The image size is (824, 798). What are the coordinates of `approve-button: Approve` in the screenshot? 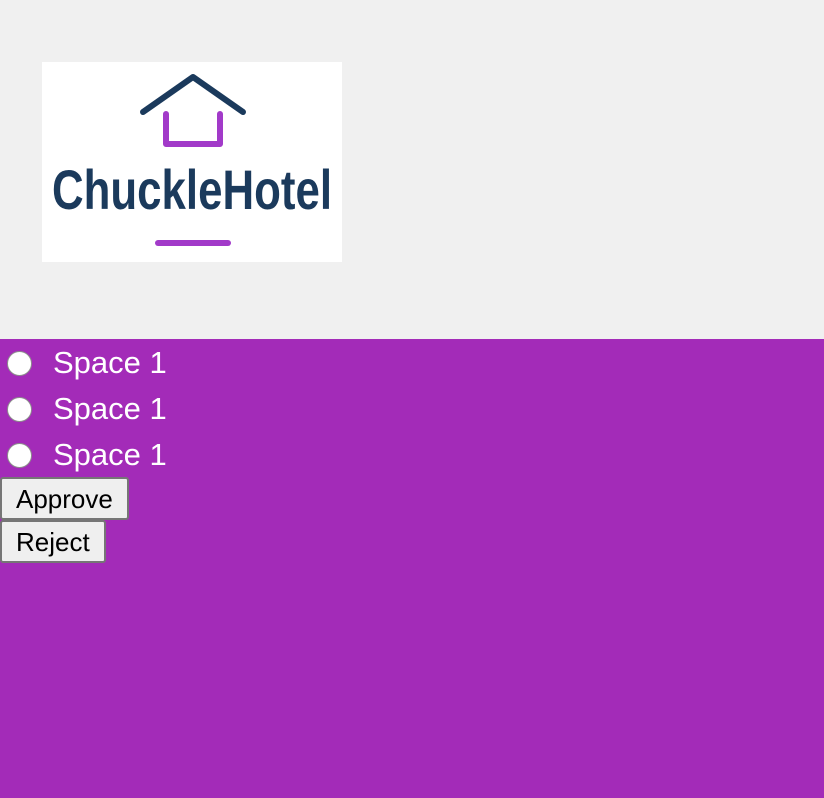 It's located at (64, 498).